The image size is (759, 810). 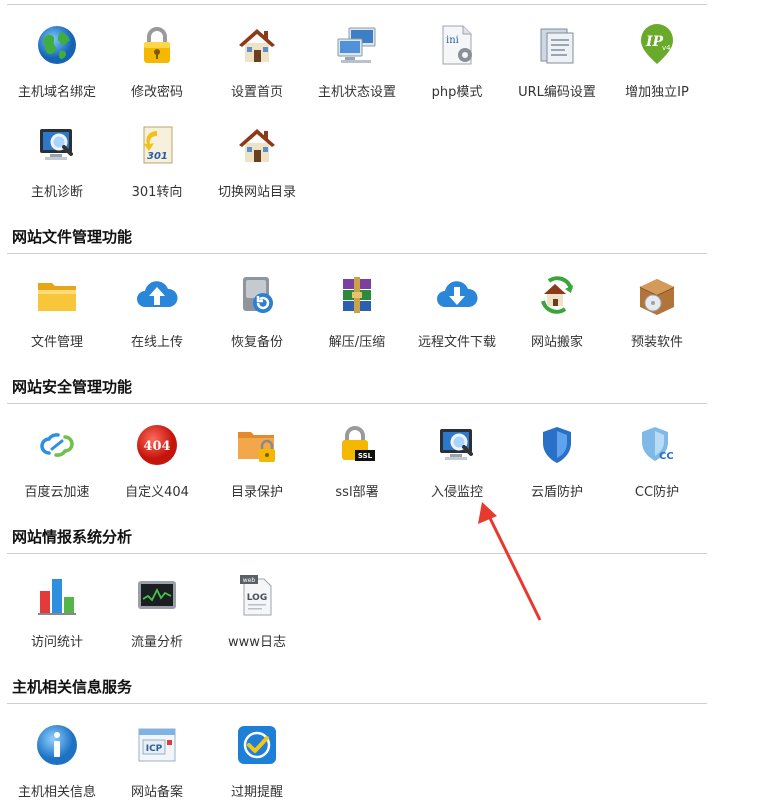 I want to click on add-dedicated-ip-button: IP v4 增加独立IP, so click(x=657, y=55).